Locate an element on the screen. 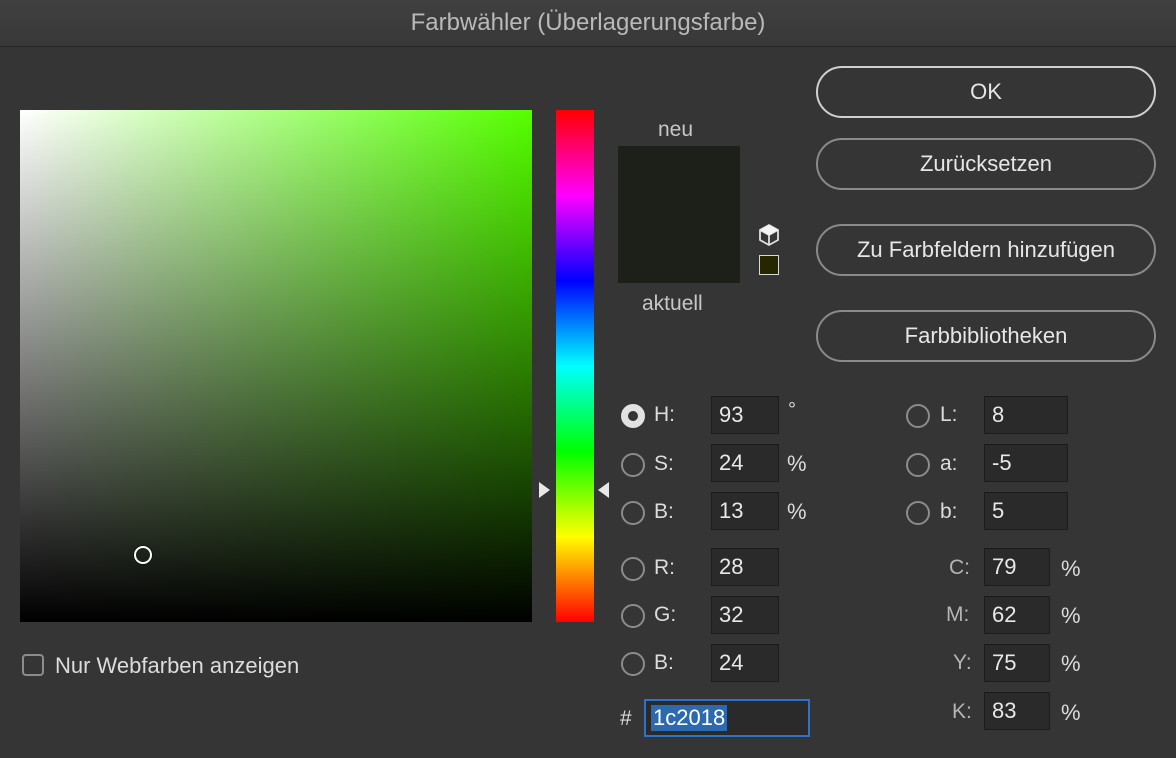  magenta-unit: % is located at coordinates (1071, 615).